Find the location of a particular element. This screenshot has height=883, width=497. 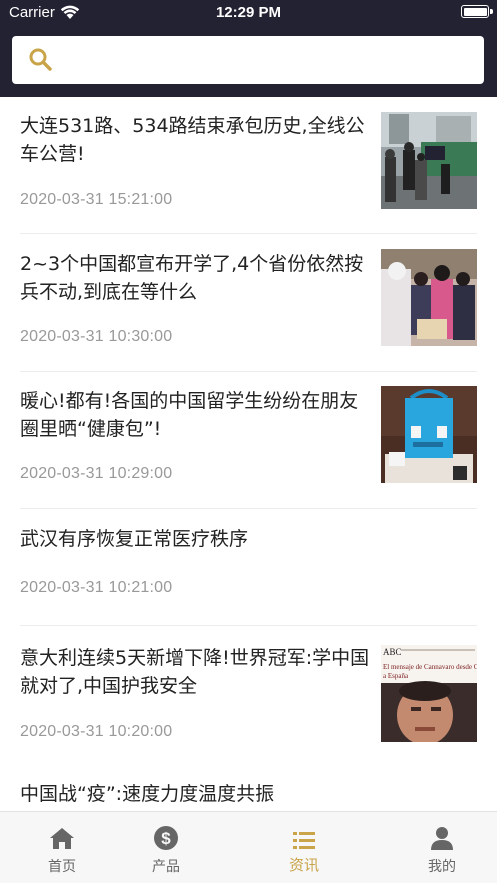

news-date: 2020-03-31 10:30:00 is located at coordinates (96, 336).